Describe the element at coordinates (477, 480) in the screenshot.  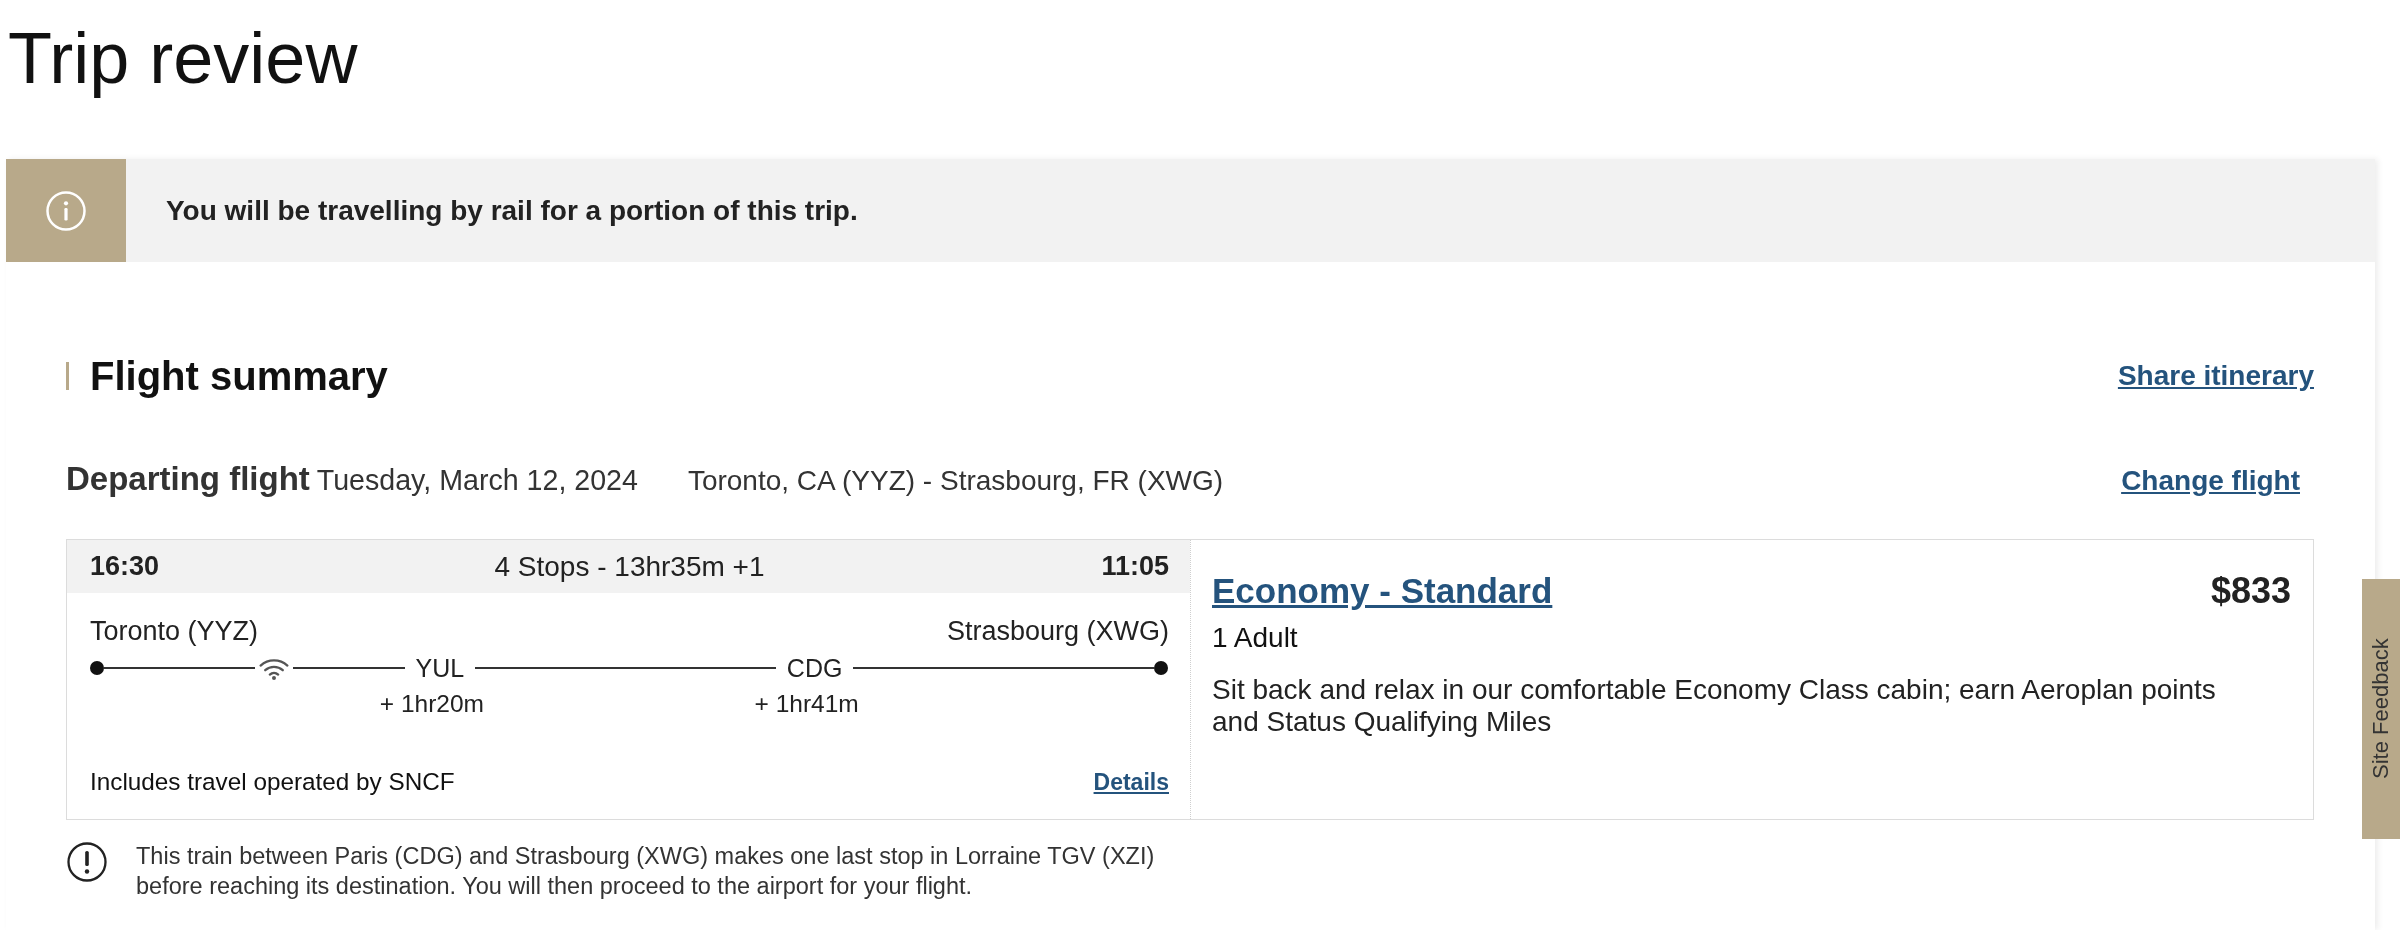
I see `departure-date: Tuesday, March 12, 2024` at that location.